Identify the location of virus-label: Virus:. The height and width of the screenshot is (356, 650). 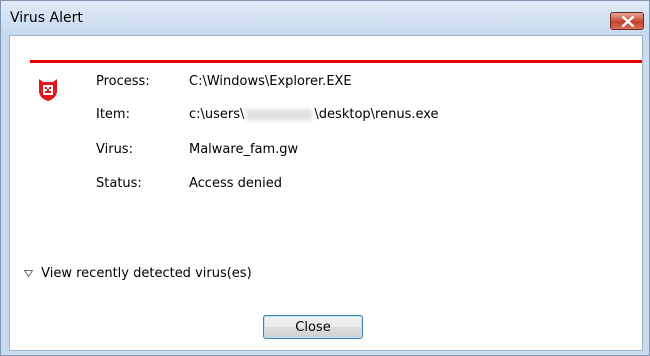
(114, 149).